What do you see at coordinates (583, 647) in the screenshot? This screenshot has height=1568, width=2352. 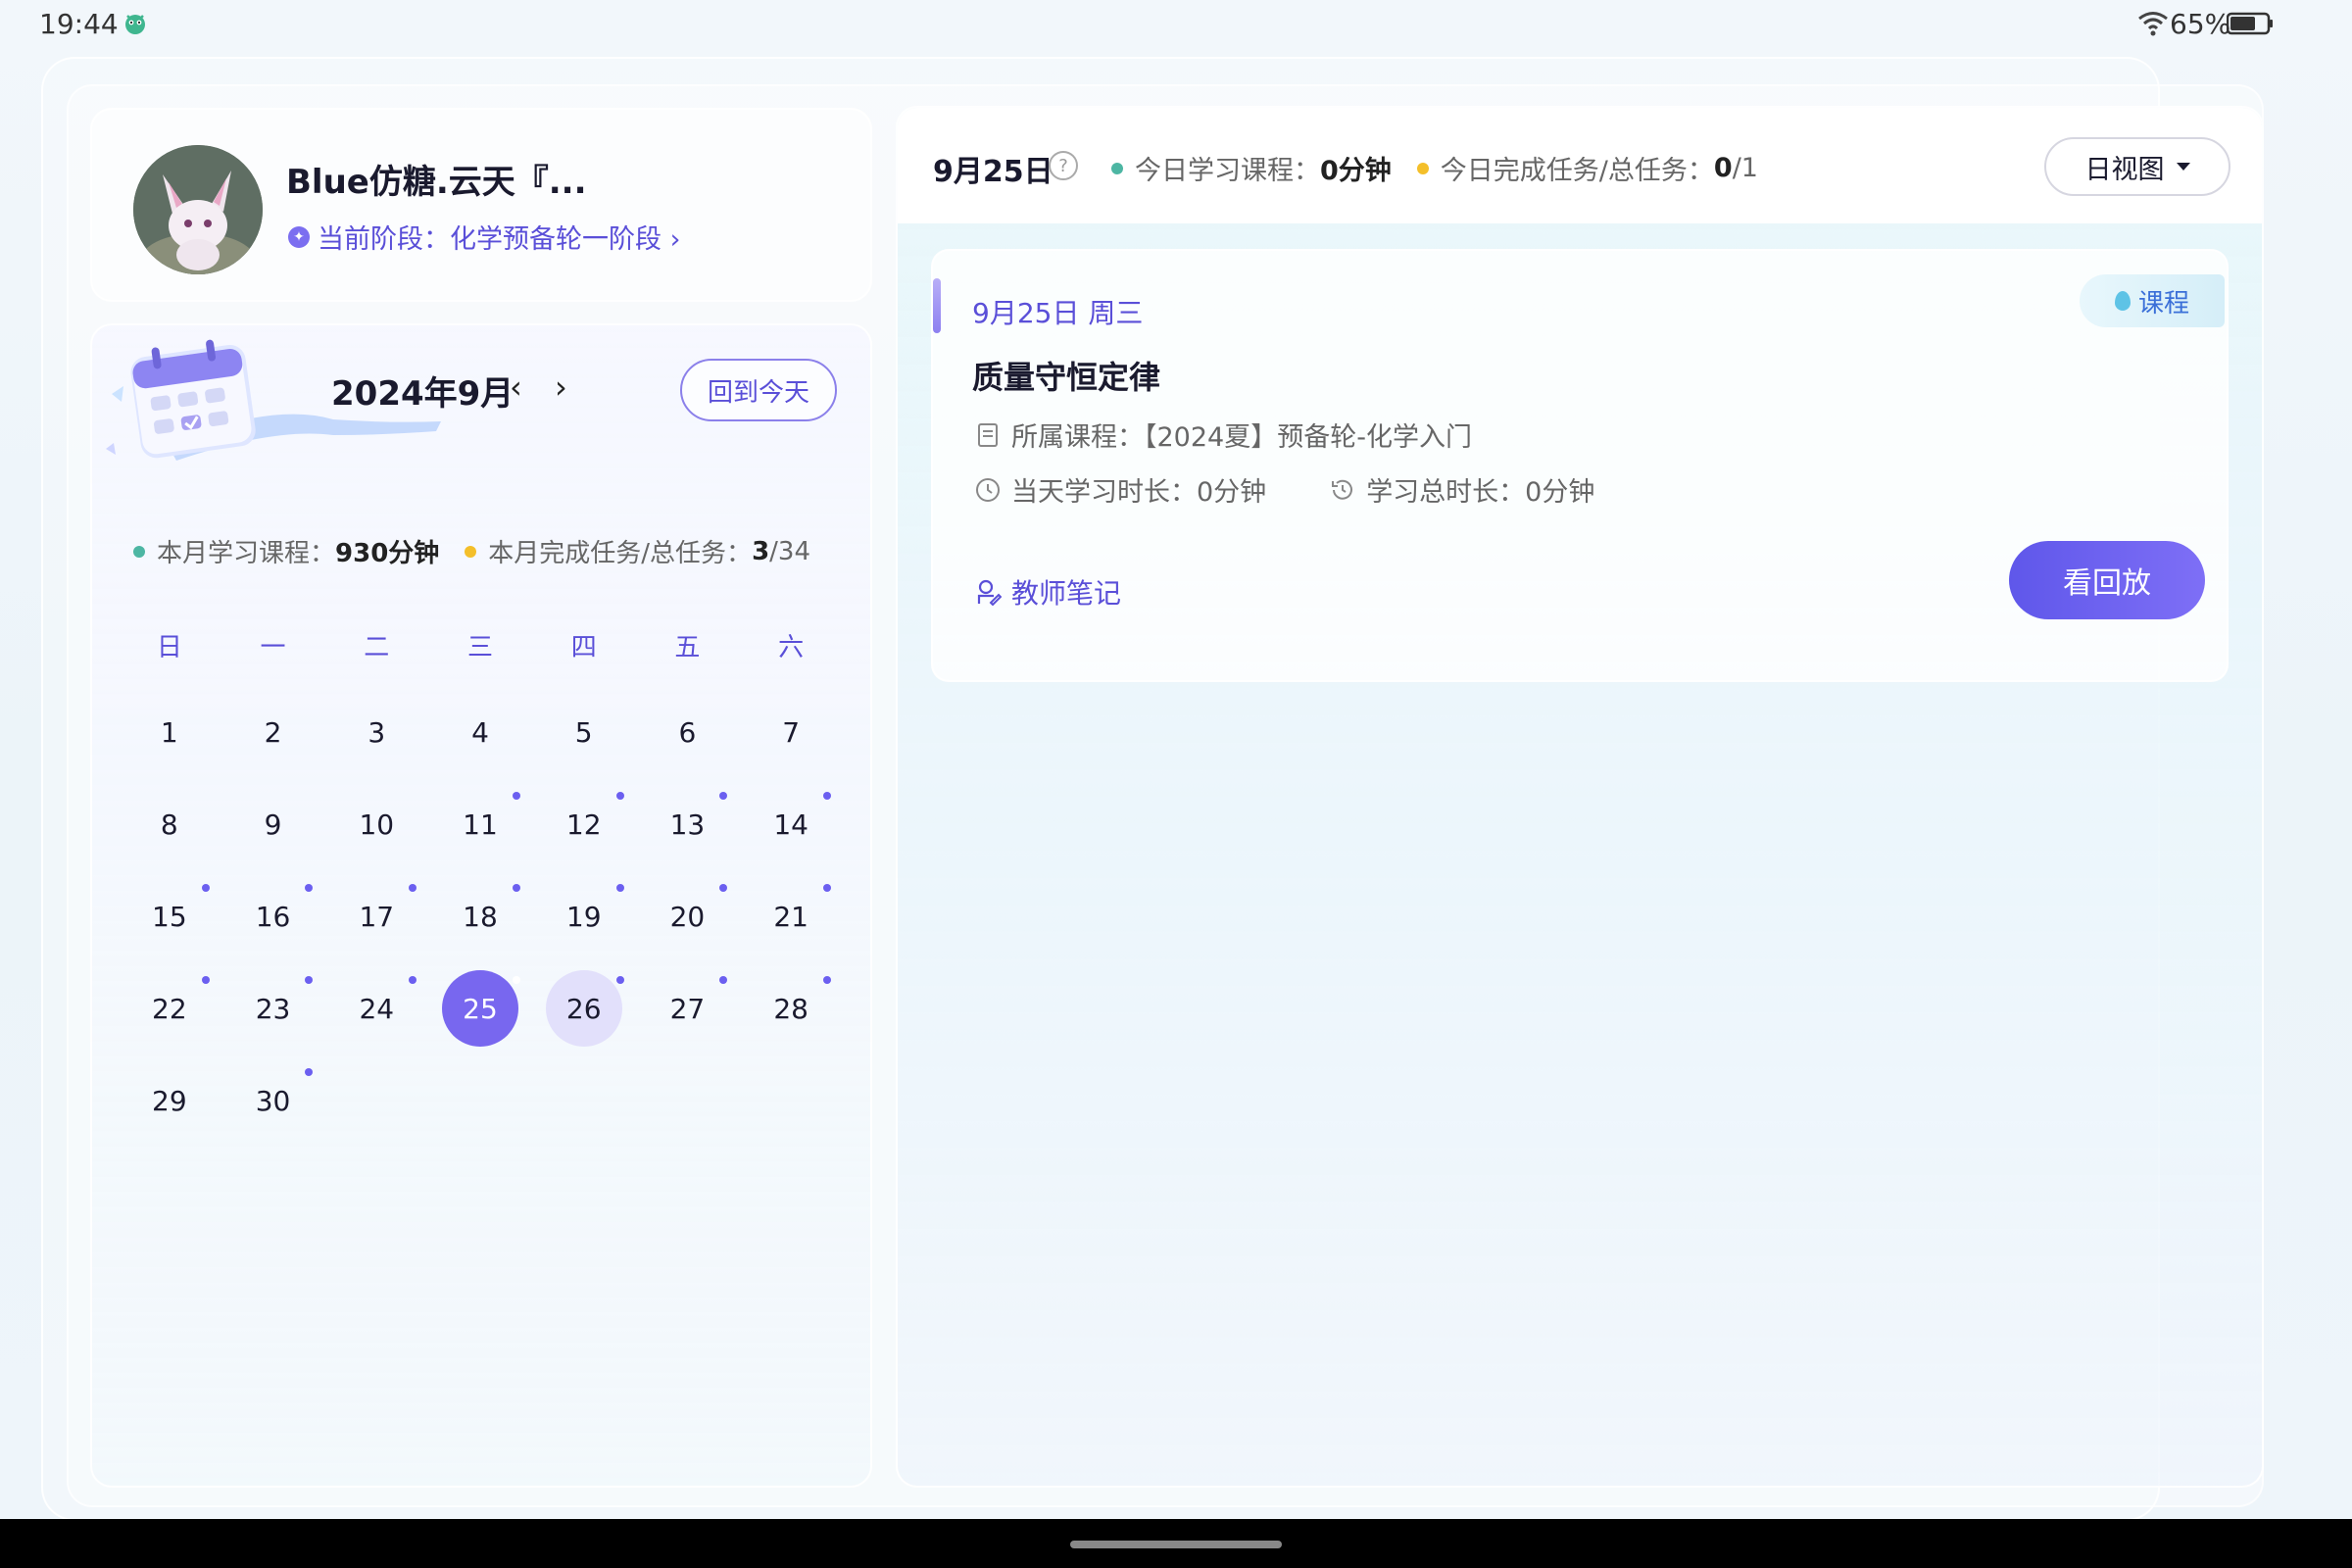 I see `weekday-label: 四` at bounding box center [583, 647].